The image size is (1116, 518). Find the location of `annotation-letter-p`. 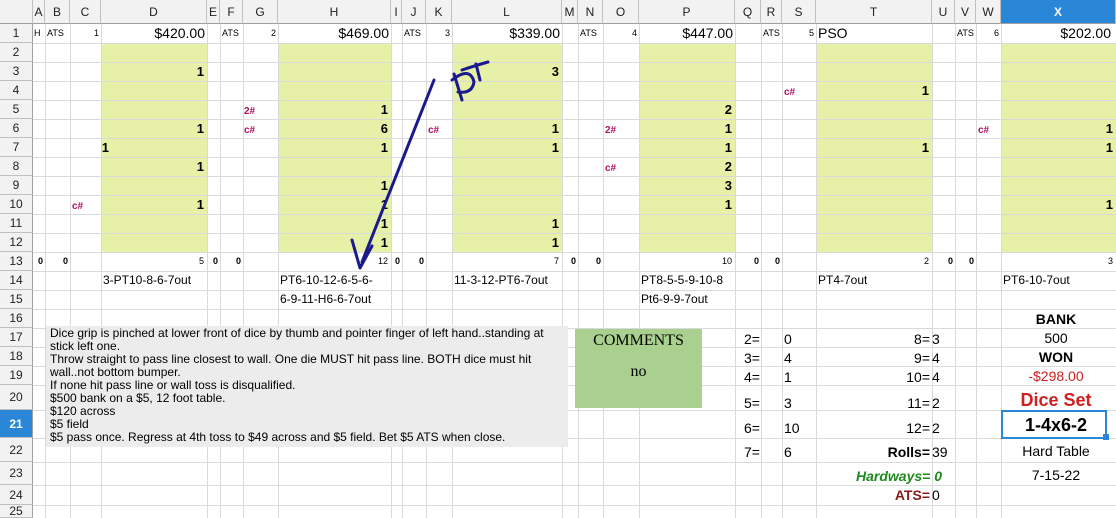

annotation-letter-p is located at coordinates (463, 87).